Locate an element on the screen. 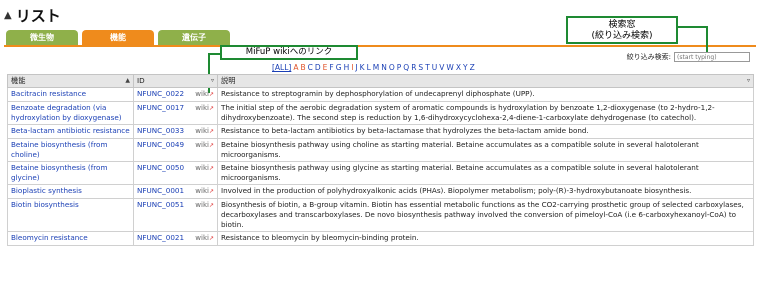  alphabet-link-a: A is located at coordinates (295, 67).